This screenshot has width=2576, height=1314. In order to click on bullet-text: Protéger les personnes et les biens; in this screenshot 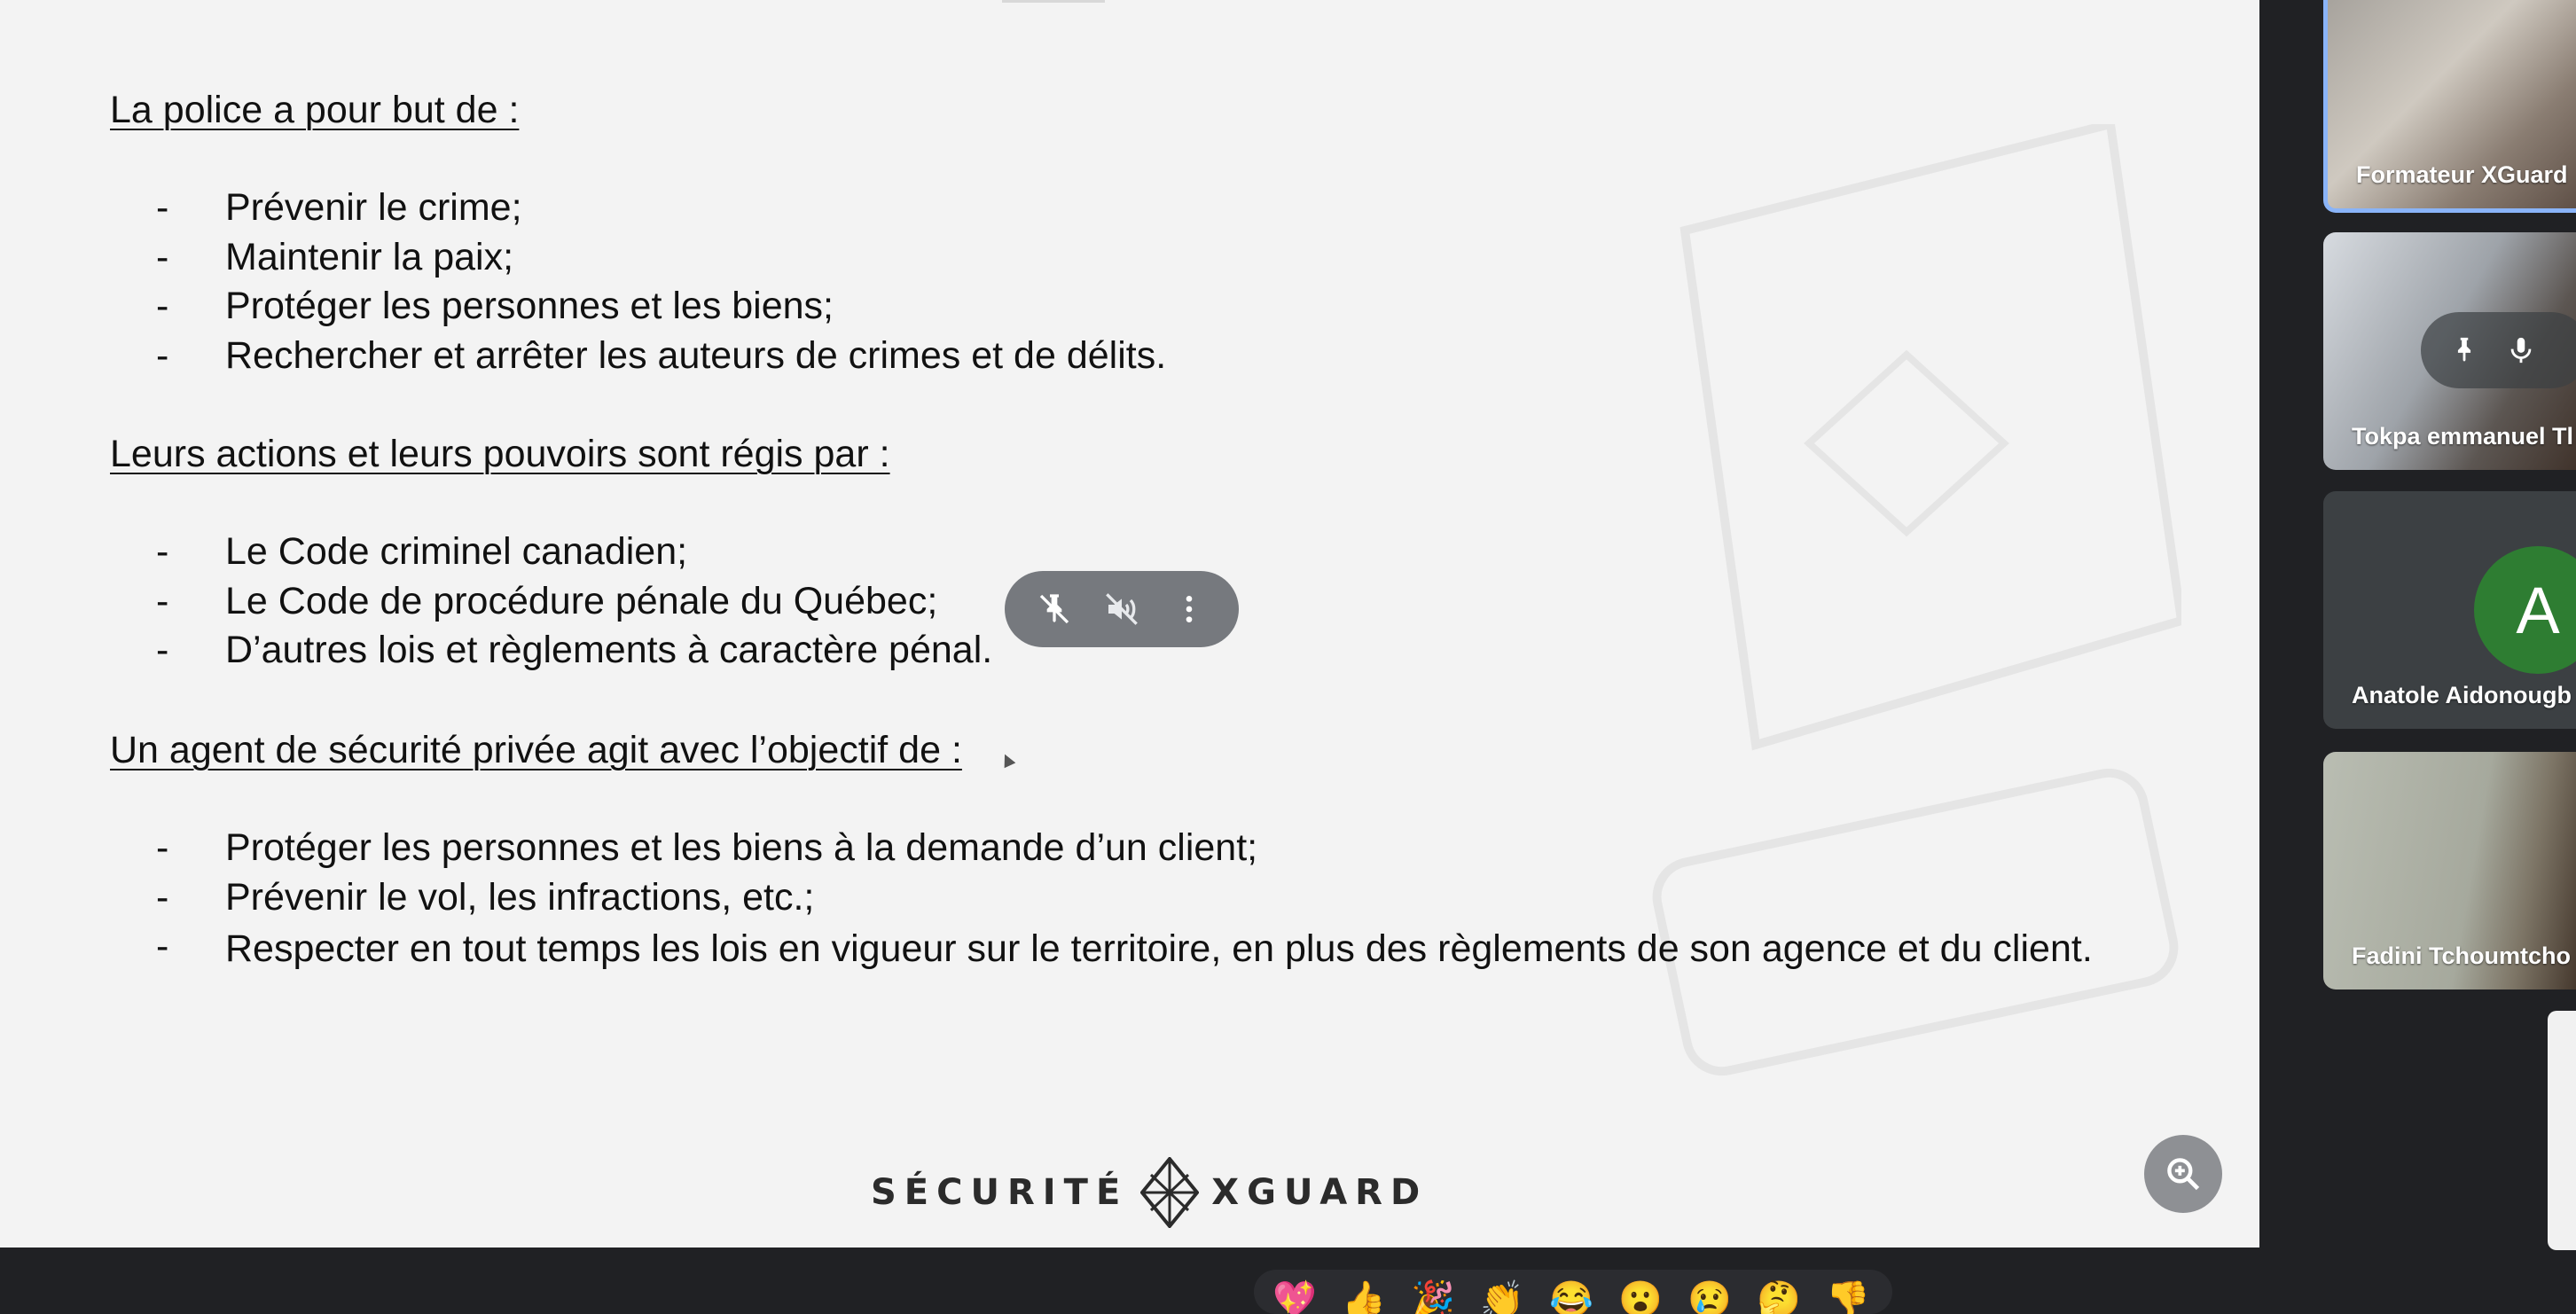, I will do `click(529, 306)`.